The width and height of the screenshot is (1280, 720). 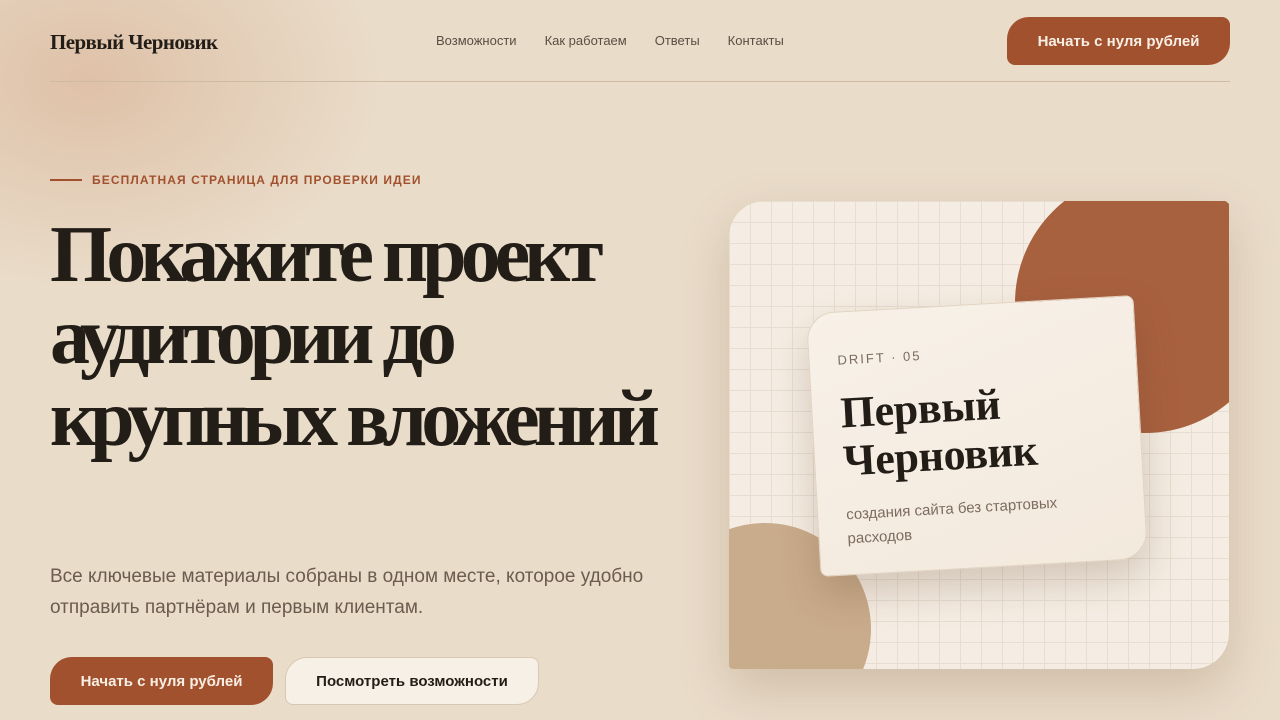 What do you see at coordinates (951, 521) in the screenshot?
I see `card-subtitle: создания сайта без стартовых расходов` at bounding box center [951, 521].